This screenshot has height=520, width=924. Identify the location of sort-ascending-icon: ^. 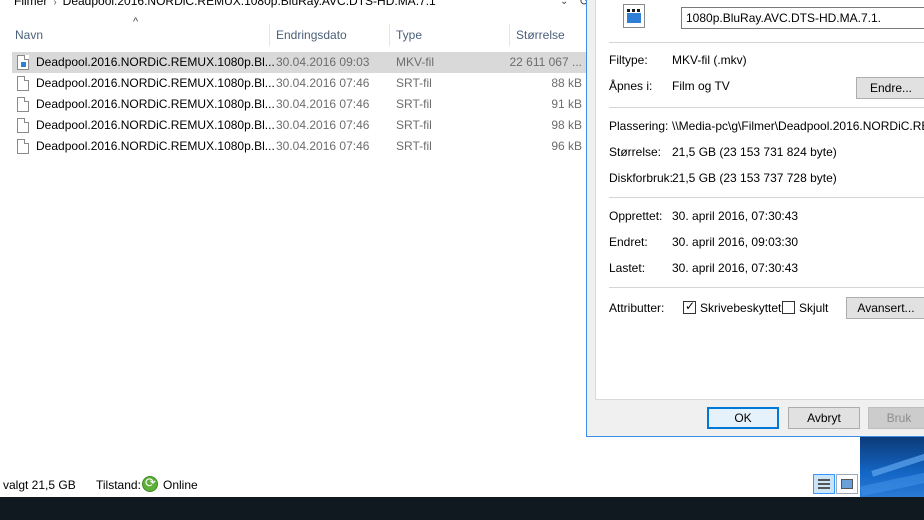
(136, 22).